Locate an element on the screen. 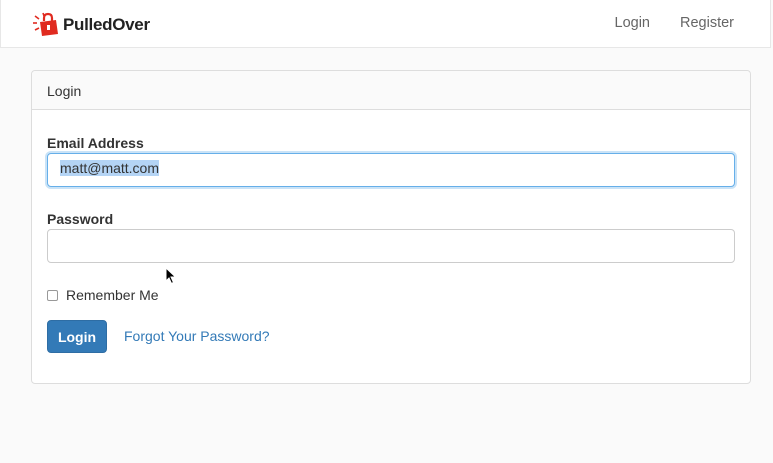 Image resolution: width=773 pixels, height=463 pixels. nav-login-link: Login is located at coordinates (632, 23).